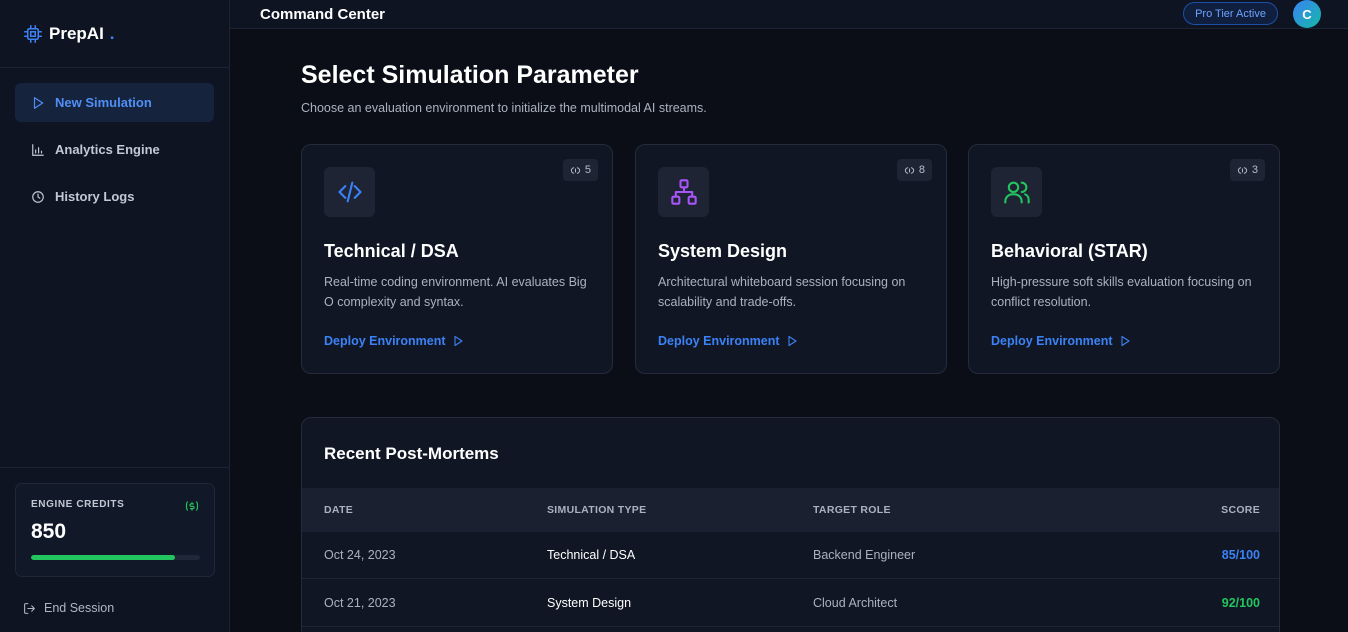  What do you see at coordinates (79, 608) in the screenshot?
I see `end-session-label: End Session` at bounding box center [79, 608].